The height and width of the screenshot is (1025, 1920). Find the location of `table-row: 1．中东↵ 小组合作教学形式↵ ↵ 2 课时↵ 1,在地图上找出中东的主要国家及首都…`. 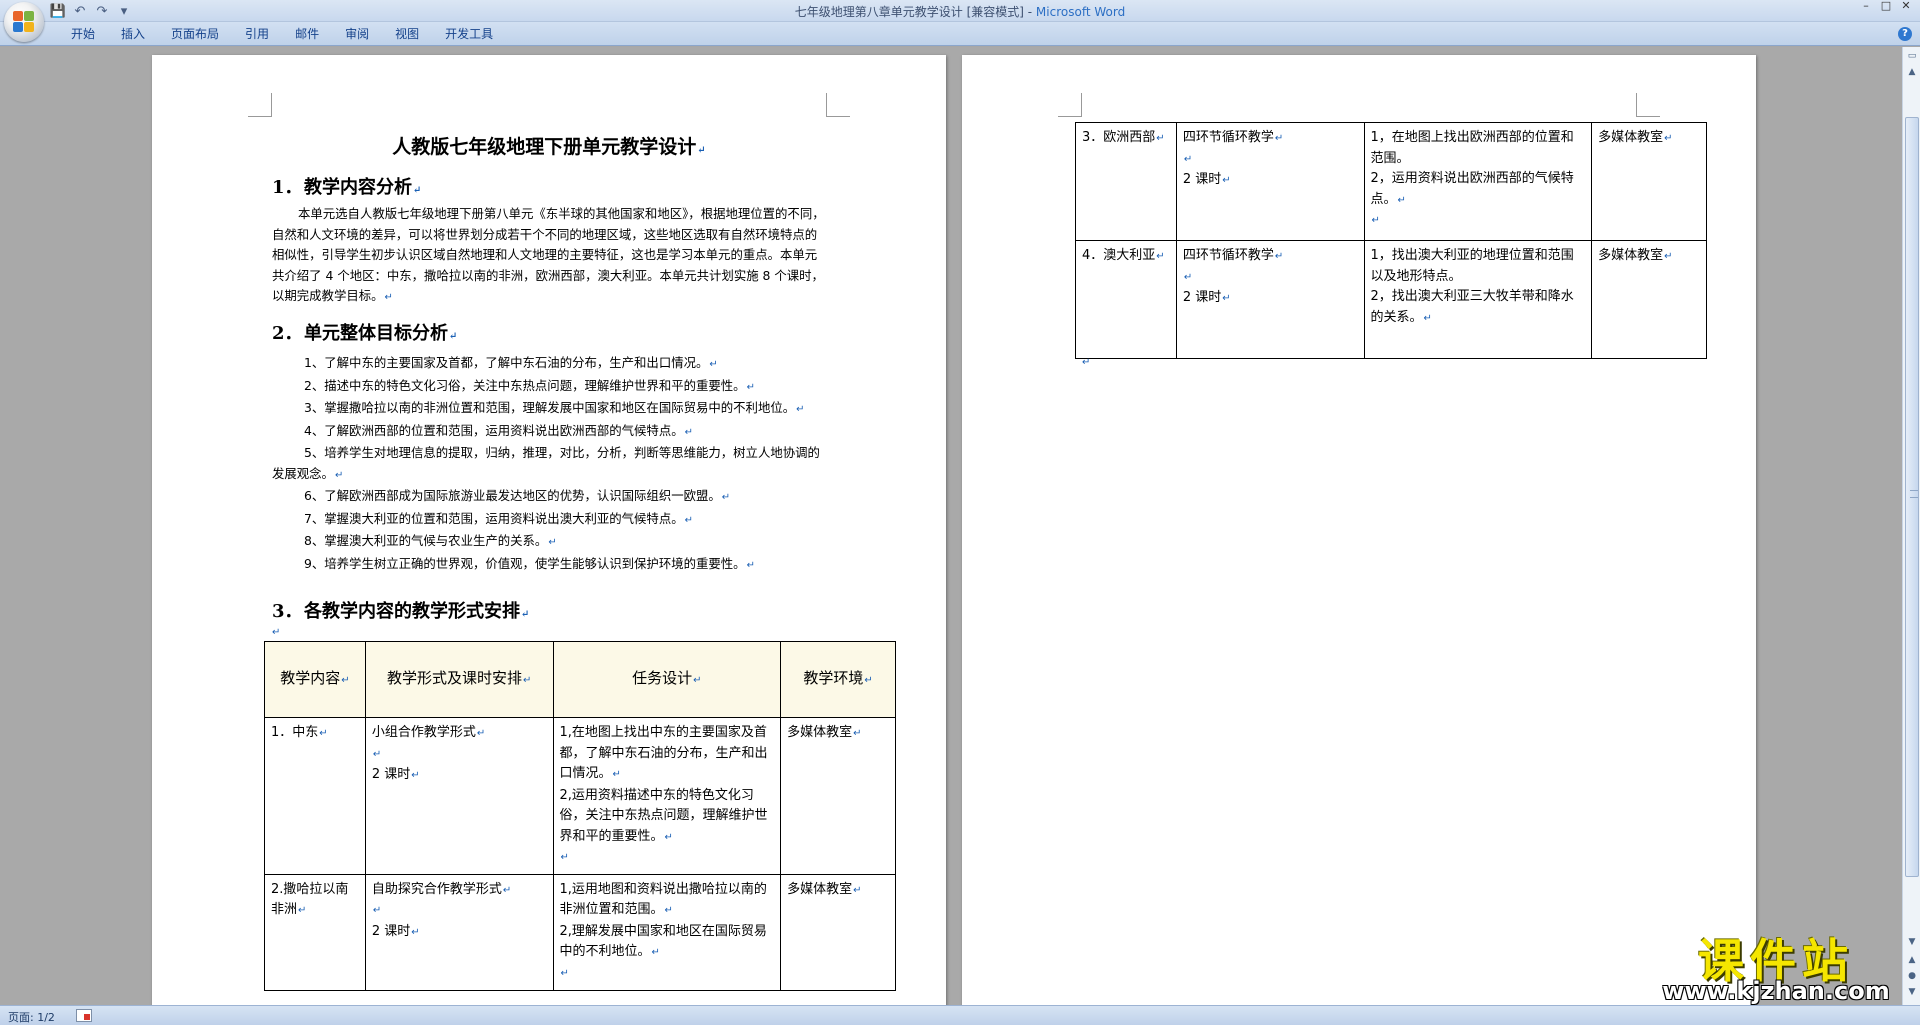

table-row: 1．中东↵ 小组合作教学形式↵ ↵ 2 课时↵ 1,在地图上找出中东的主要国家及首都… is located at coordinates (580, 796).